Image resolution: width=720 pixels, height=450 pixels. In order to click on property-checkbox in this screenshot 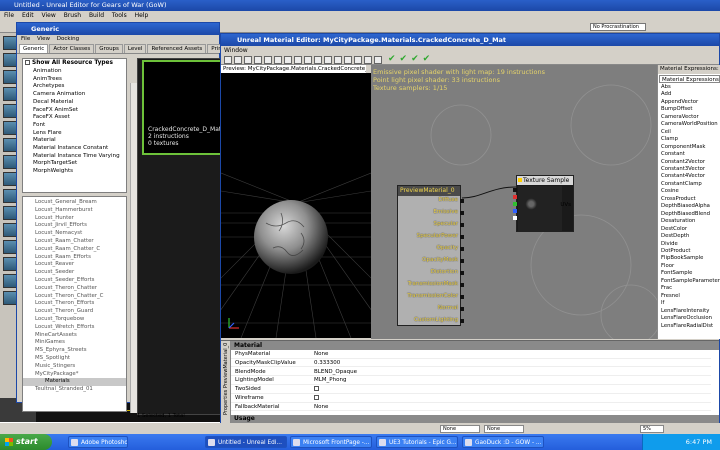, I will do `click(316, 389)`.